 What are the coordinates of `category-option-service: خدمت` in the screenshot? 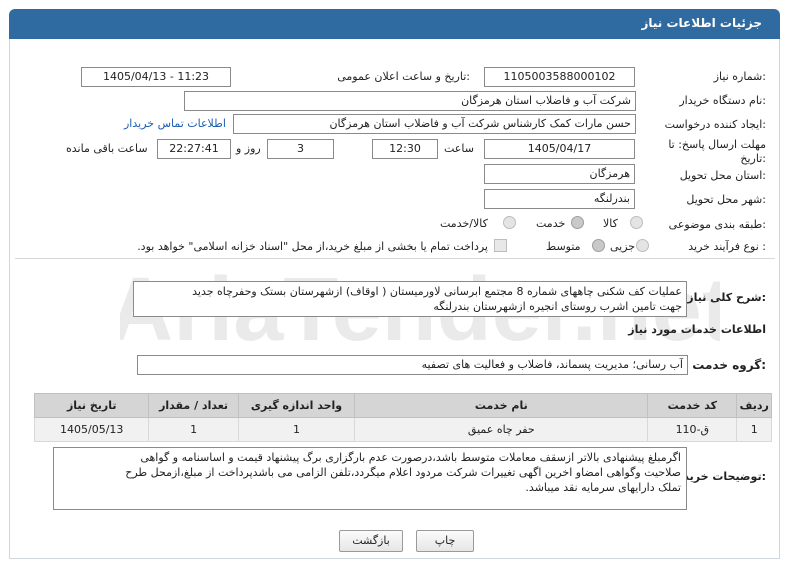 It's located at (551, 223).